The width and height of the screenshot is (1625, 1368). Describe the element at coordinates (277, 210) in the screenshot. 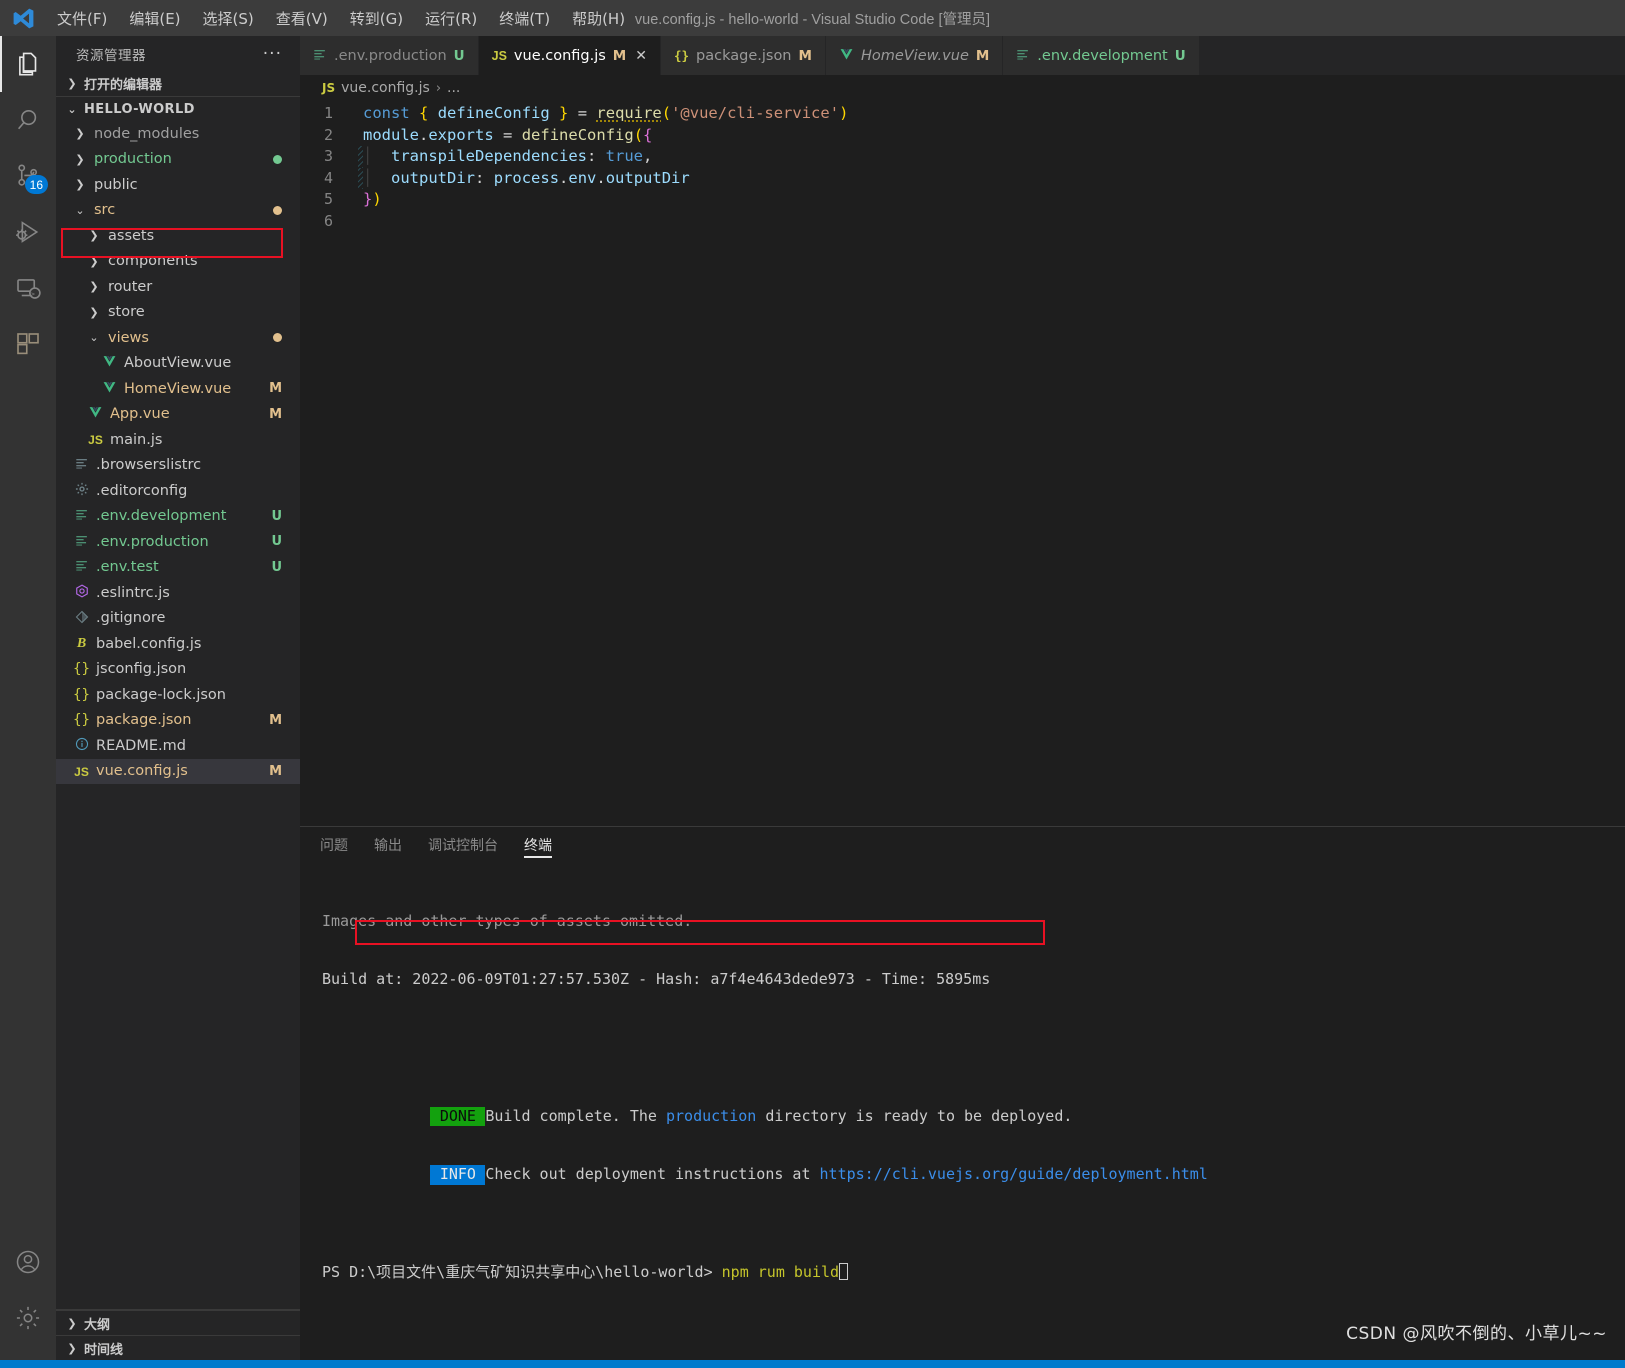

I see `git-status-dot` at that location.